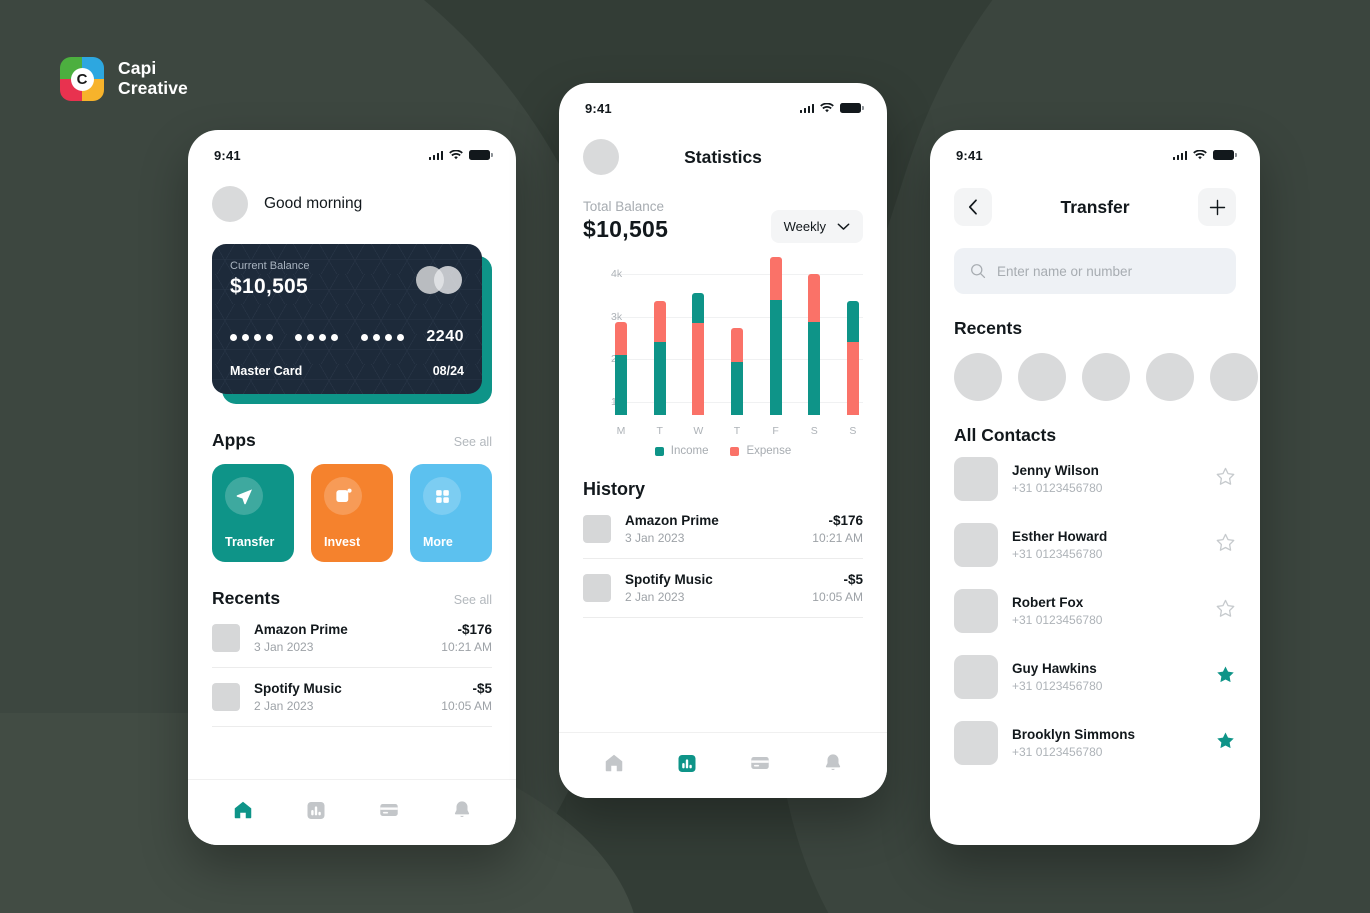 This screenshot has width=1370, height=913. I want to click on status-indicators, so click(460, 155).